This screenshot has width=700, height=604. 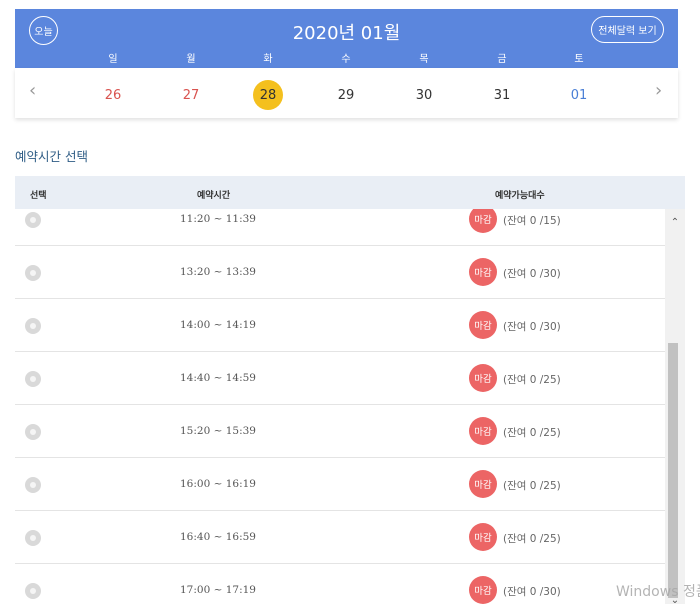 What do you see at coordinates (218, 272) in the screenshot?
I see `time-slot: 13:20 ~ 13:39` at bounding box center [218, 272].